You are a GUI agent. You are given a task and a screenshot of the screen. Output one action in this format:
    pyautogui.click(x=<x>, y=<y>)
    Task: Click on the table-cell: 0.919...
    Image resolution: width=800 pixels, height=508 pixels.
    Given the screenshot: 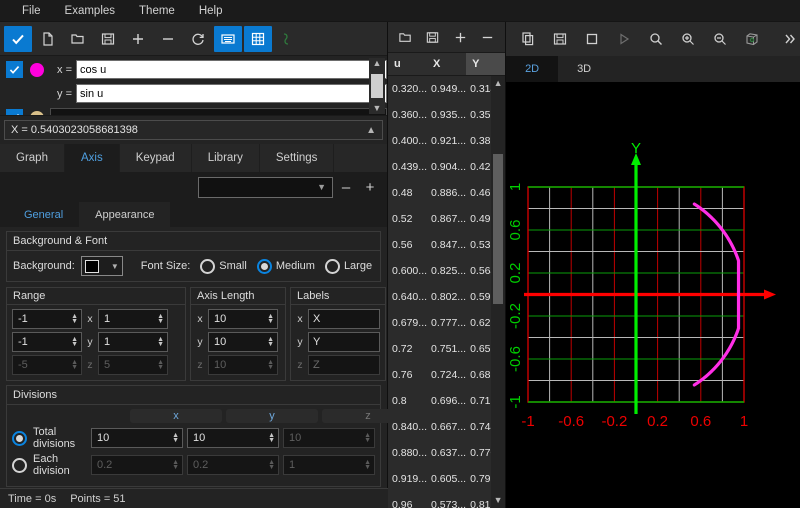 What is the action you would take?
    pyautogui.click(x=407, y=479)
    